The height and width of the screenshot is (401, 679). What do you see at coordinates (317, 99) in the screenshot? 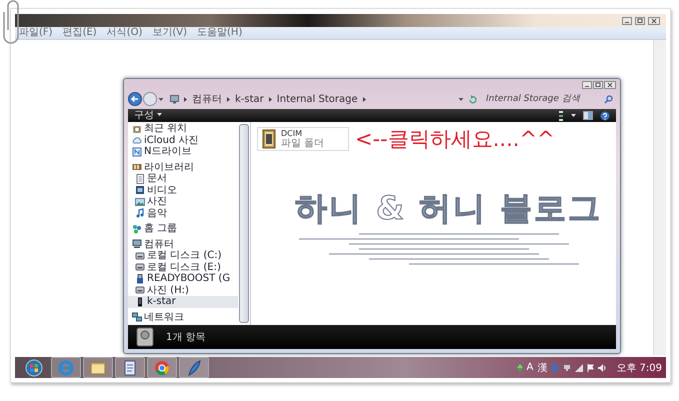
I see `breadcrumb-item: Internal Storage` at bounding box center [317, 99].